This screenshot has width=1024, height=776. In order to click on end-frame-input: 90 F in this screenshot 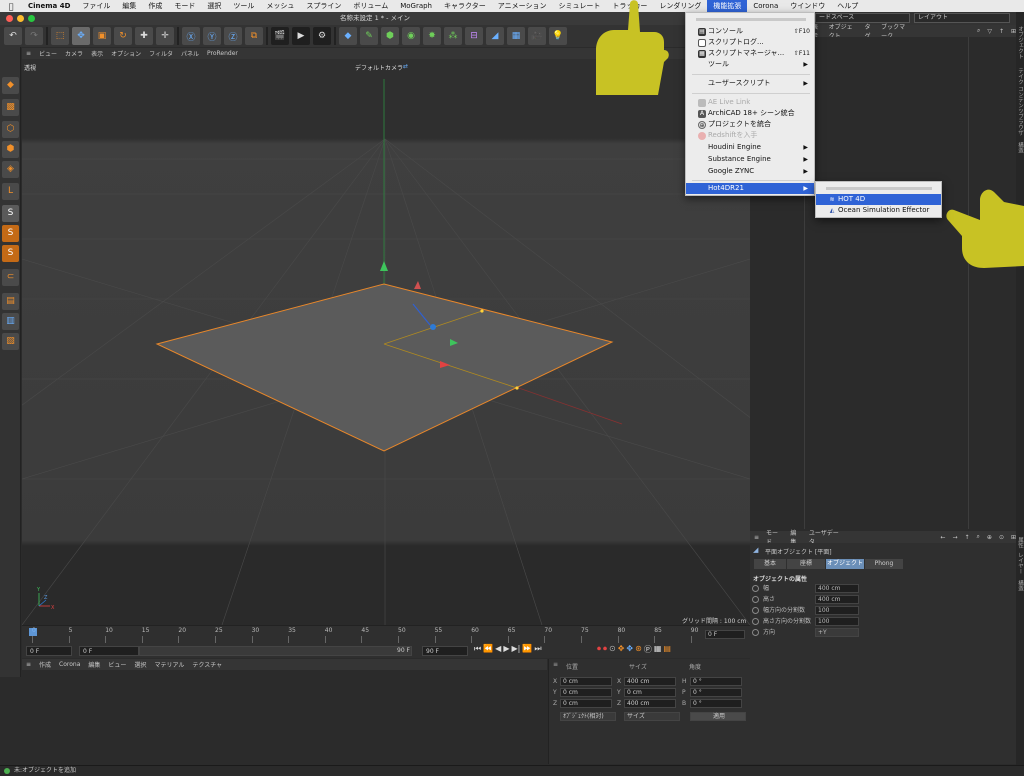, I will do `click(445, 651)`.